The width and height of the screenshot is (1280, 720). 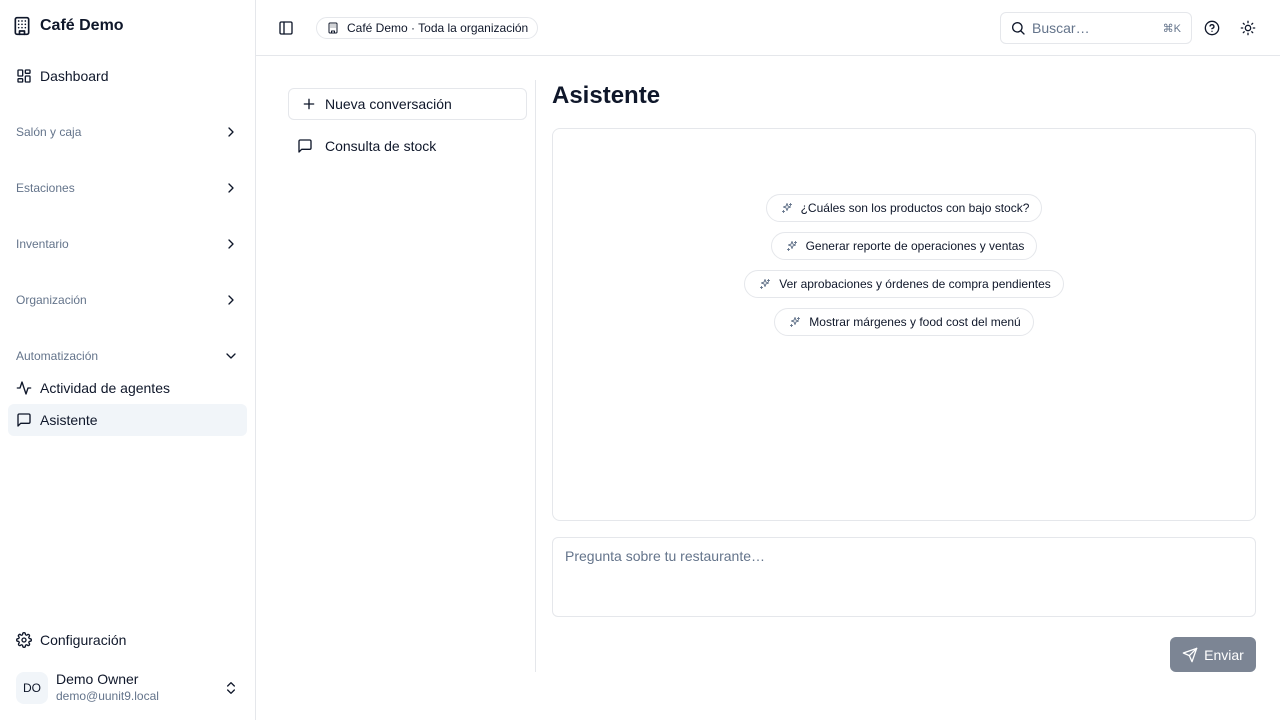 I want to click on sidebar-item-actividad-agentes: Actividad de agentes, so click(x=127, y=388).